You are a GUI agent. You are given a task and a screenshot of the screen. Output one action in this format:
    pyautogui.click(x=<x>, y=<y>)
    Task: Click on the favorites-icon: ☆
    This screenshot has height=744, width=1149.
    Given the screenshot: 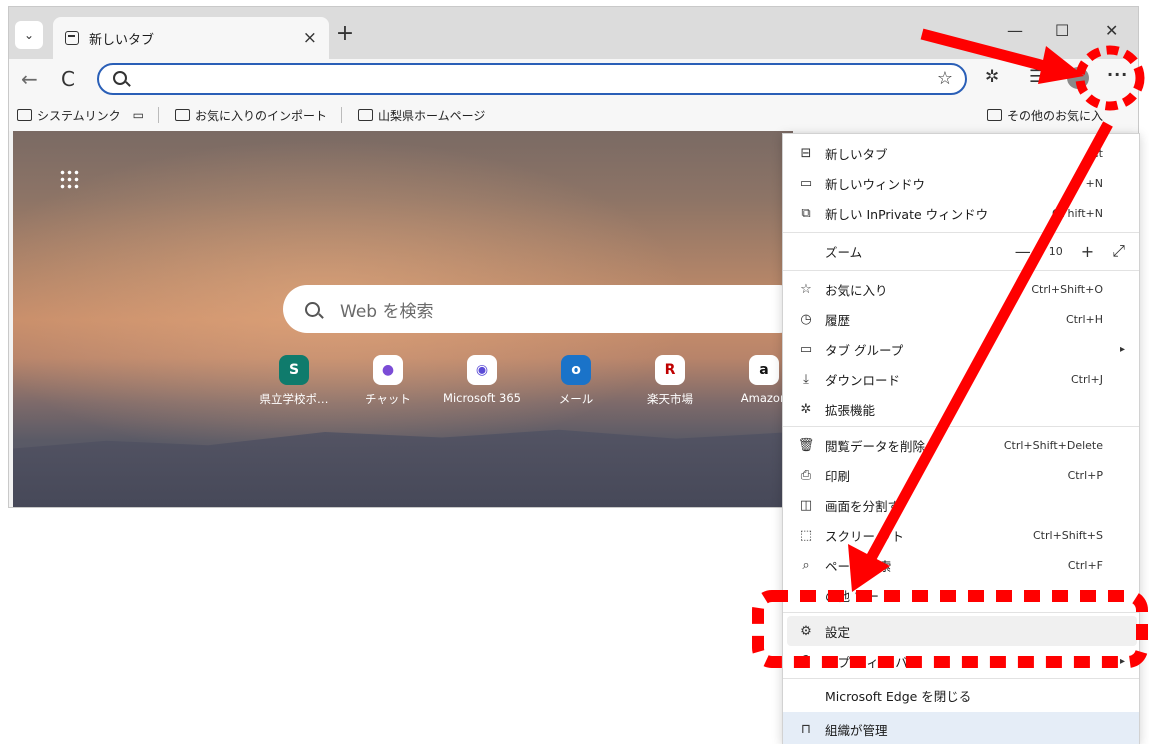 What is the action you would take?
    pyautogui.click(x=806, y=289)
    